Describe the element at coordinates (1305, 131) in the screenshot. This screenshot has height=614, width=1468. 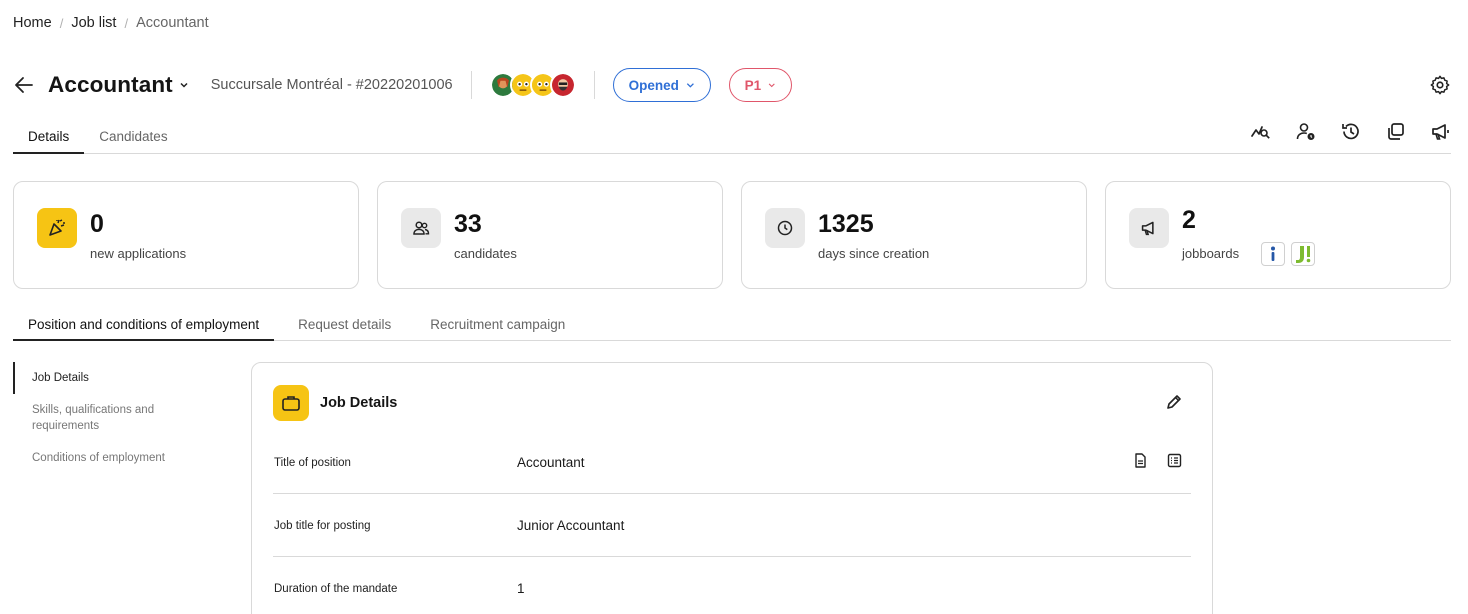
I see `assign-user-icon` at that location.